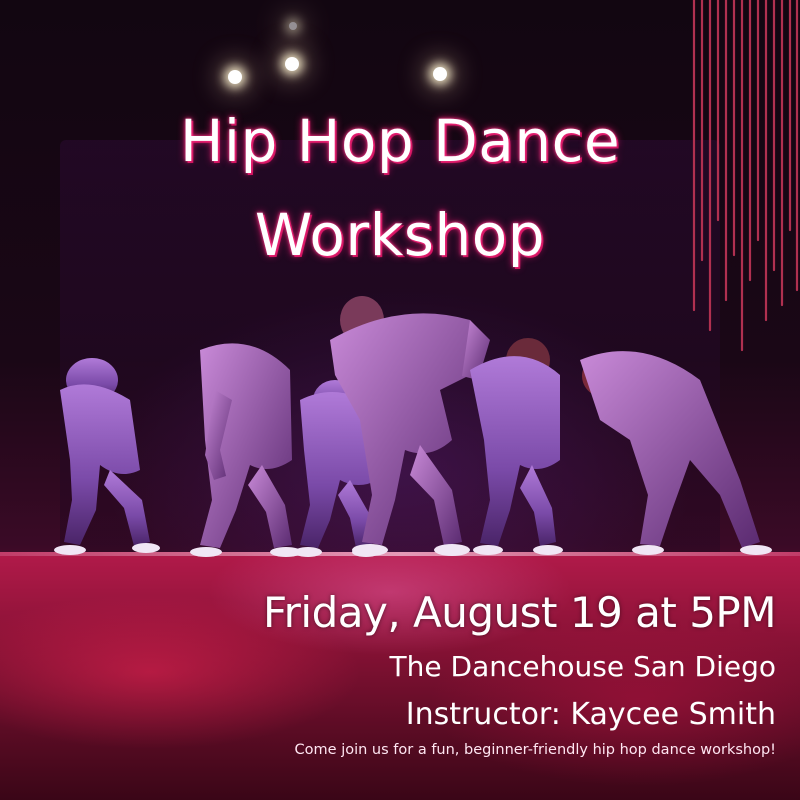 This screenshot has width=800, height=800. What do you see at coordinates (400, 141) in the screenshot?
I see `event-title-line-1: Hip Hop Dance` at bounding box center [400, 141].